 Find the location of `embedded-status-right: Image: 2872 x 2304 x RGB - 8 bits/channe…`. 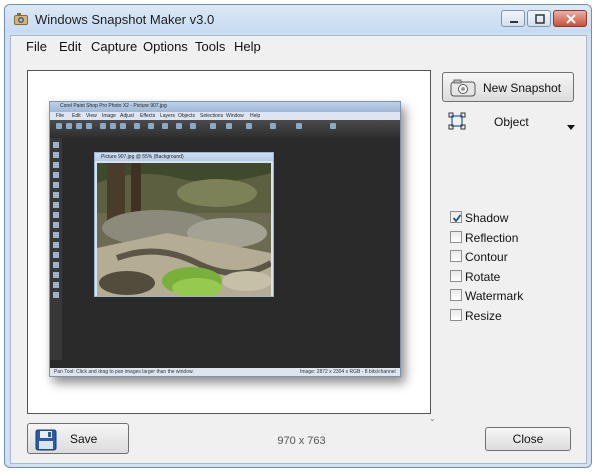

embedded-status-right: Image: 2872 x 2304 x RGB - 8 bits/channe… is located at coordinates (348, 372).